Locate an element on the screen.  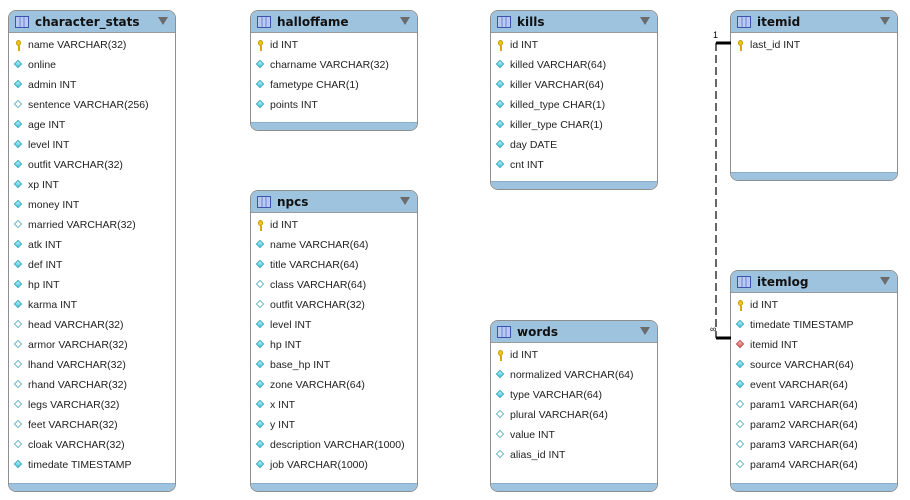
column-row: event VARCHAR(64) is located at coordinates (814, 385).